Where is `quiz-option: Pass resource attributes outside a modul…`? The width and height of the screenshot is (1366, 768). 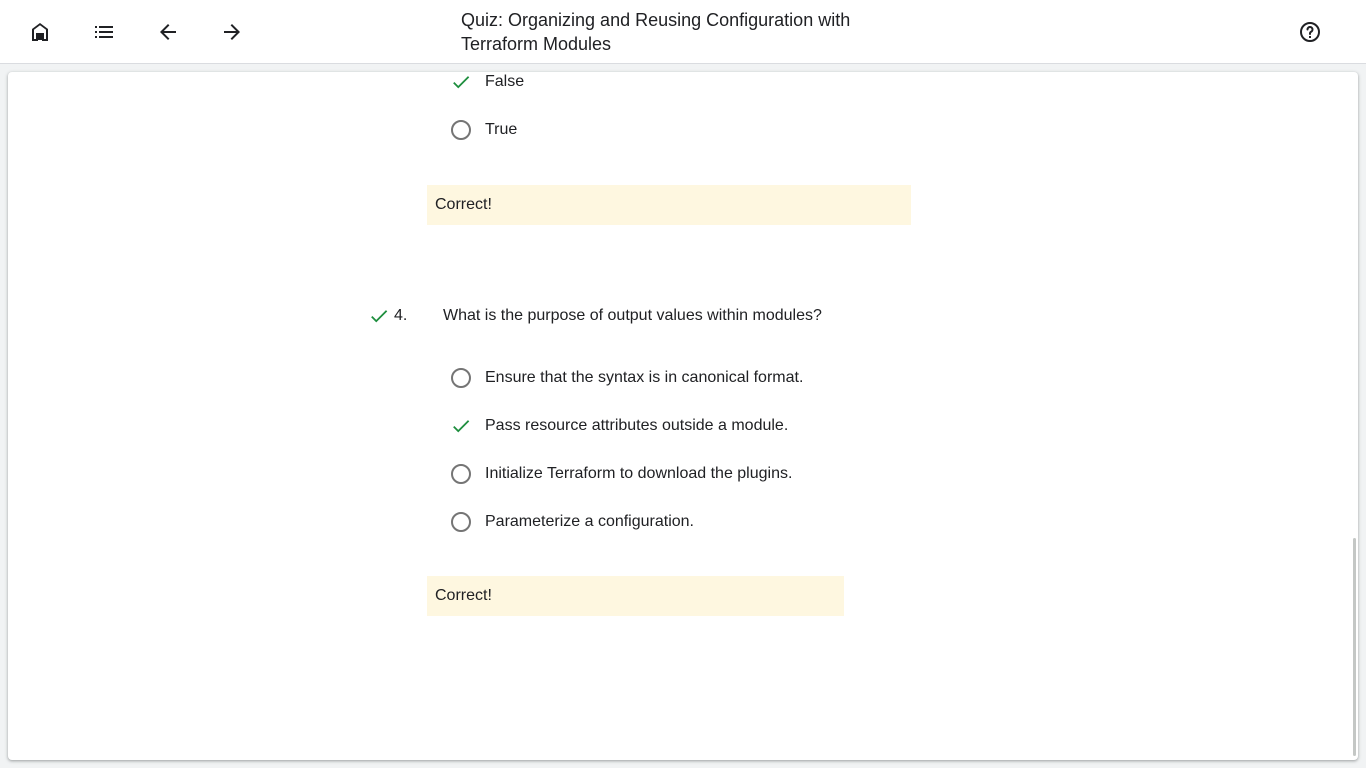
quiz-option: Pass resource attributes outside a modul… is located at coordinates (618, 426).